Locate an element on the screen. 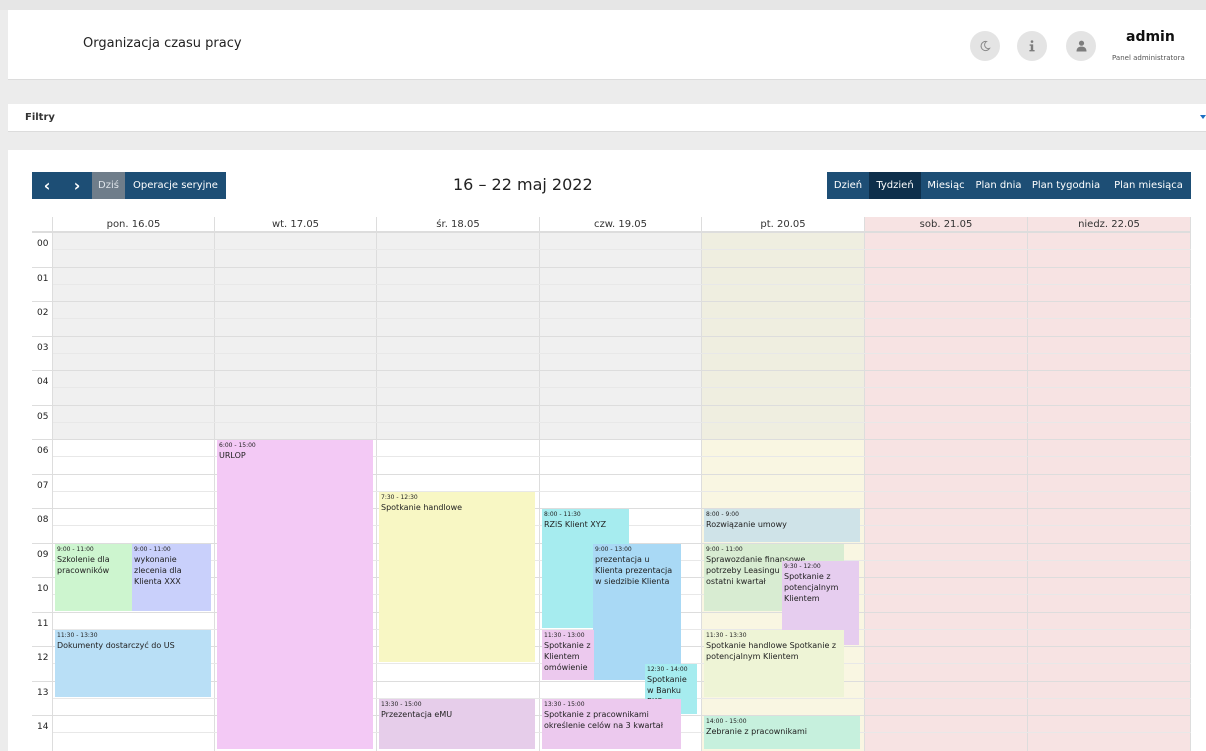  theme-toggle-button is located at coordinates (985, 46).